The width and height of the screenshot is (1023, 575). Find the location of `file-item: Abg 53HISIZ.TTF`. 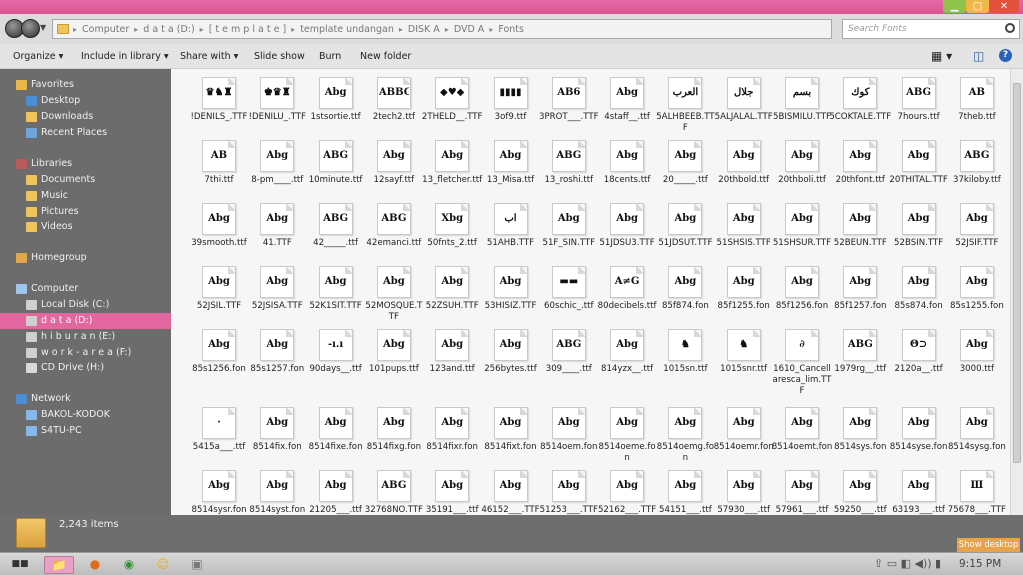

file-item: Abg 53HISIZ.TTF is located at coordinates (511, 291).